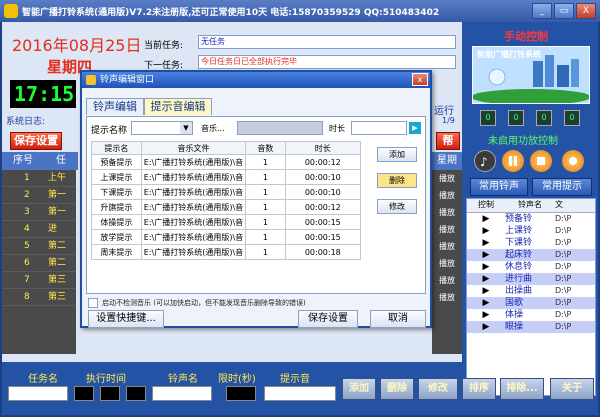 This screenshot has height=417, width=600. Describe the element at coordinates (110, 393) in the screenshot. I see `minute-input` at that location.